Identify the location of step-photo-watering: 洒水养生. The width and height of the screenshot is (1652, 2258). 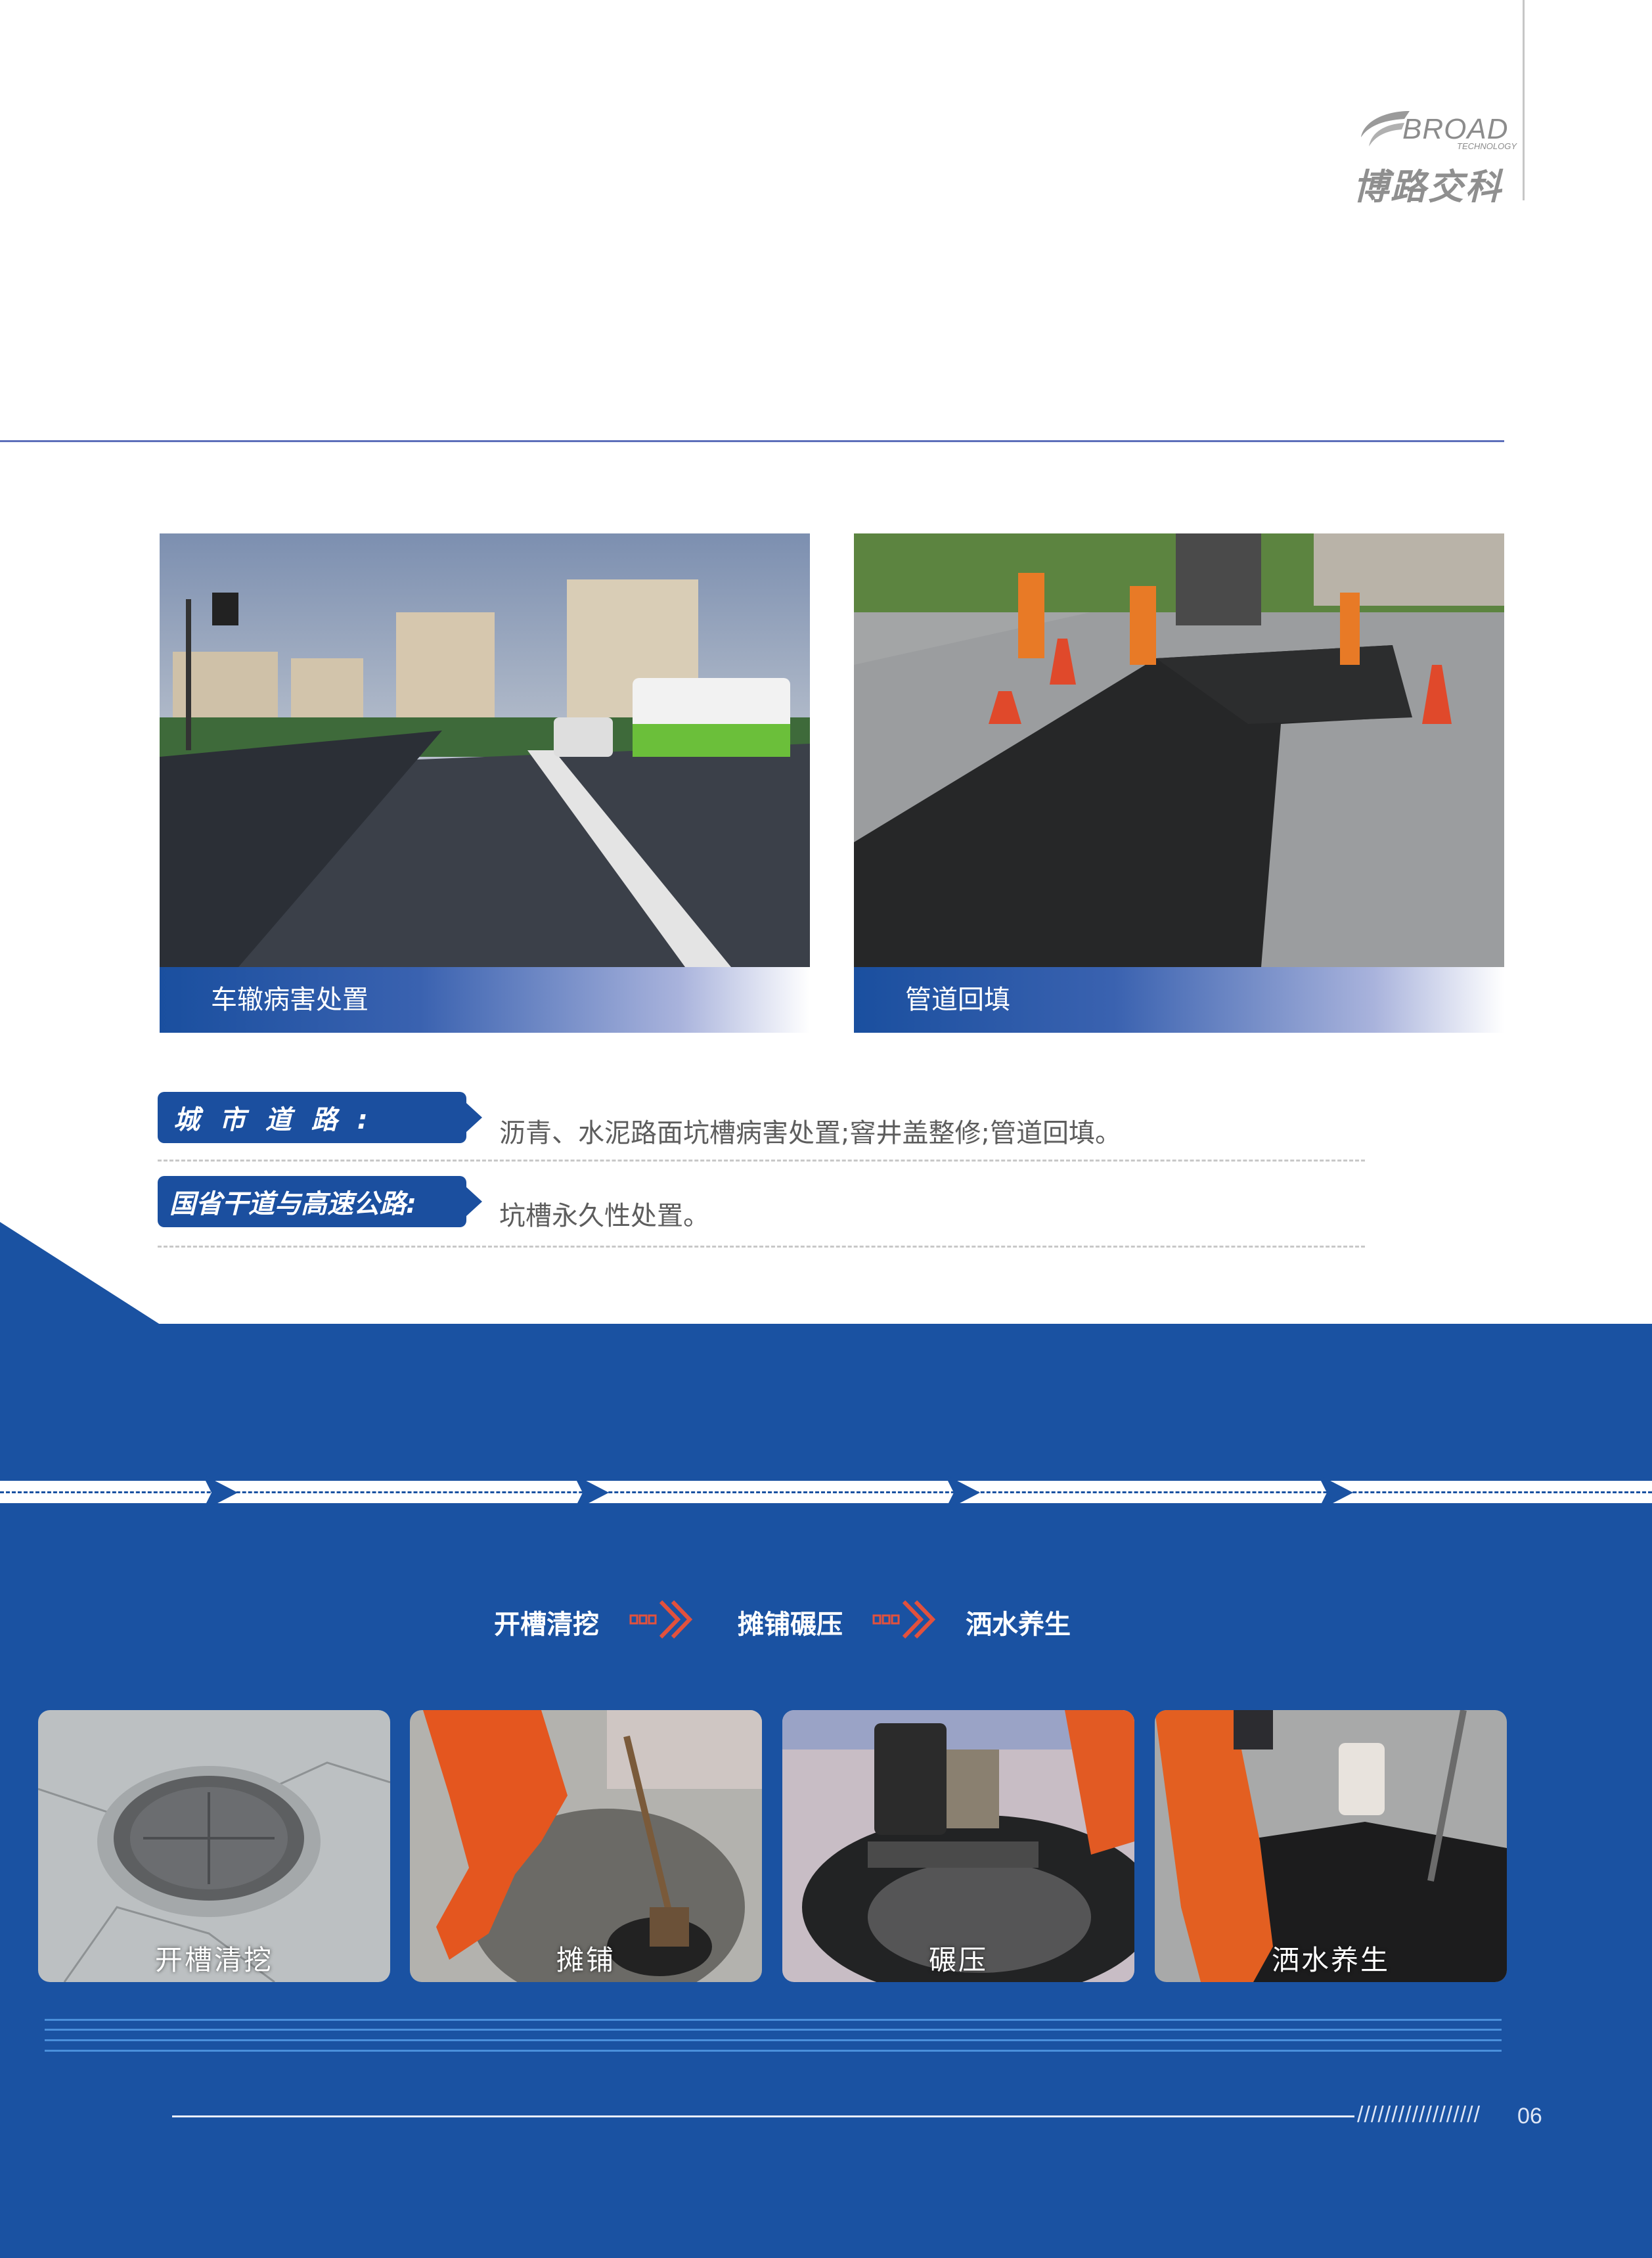
(1331, 1846).